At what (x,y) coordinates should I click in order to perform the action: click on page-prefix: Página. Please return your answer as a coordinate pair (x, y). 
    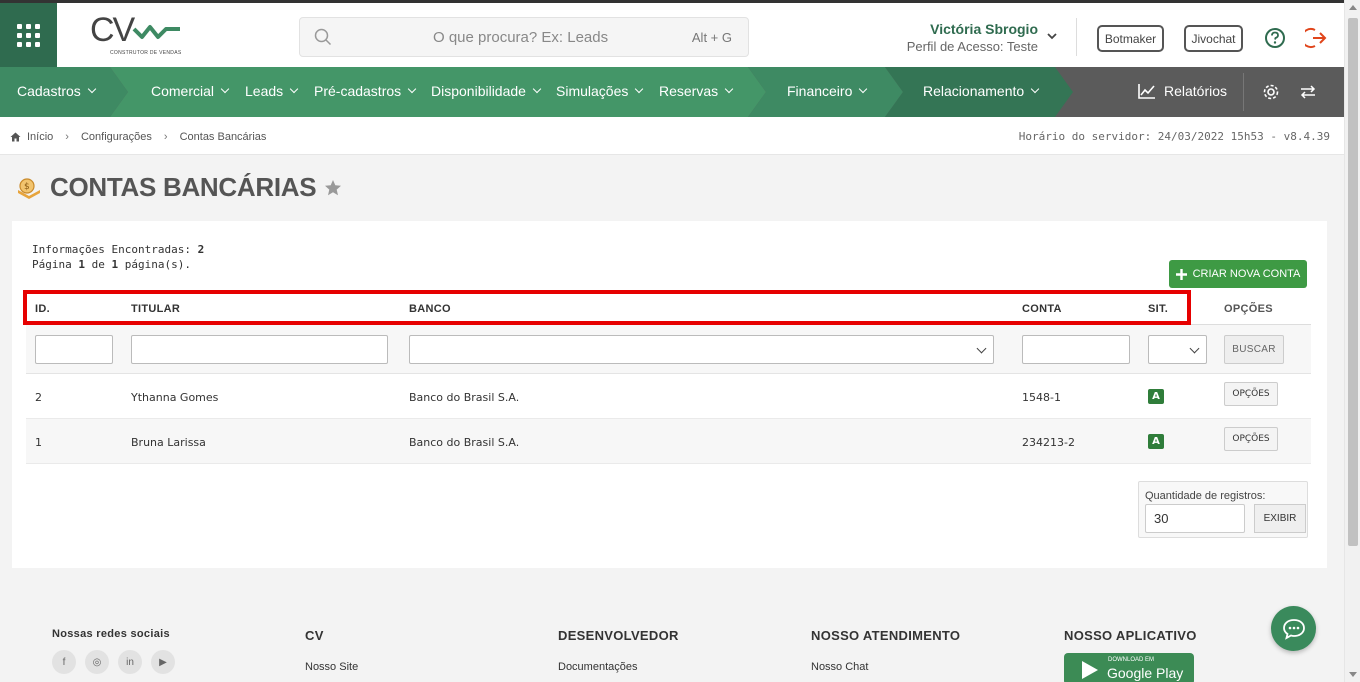
    Looking at the image, I should click on (52, 264).